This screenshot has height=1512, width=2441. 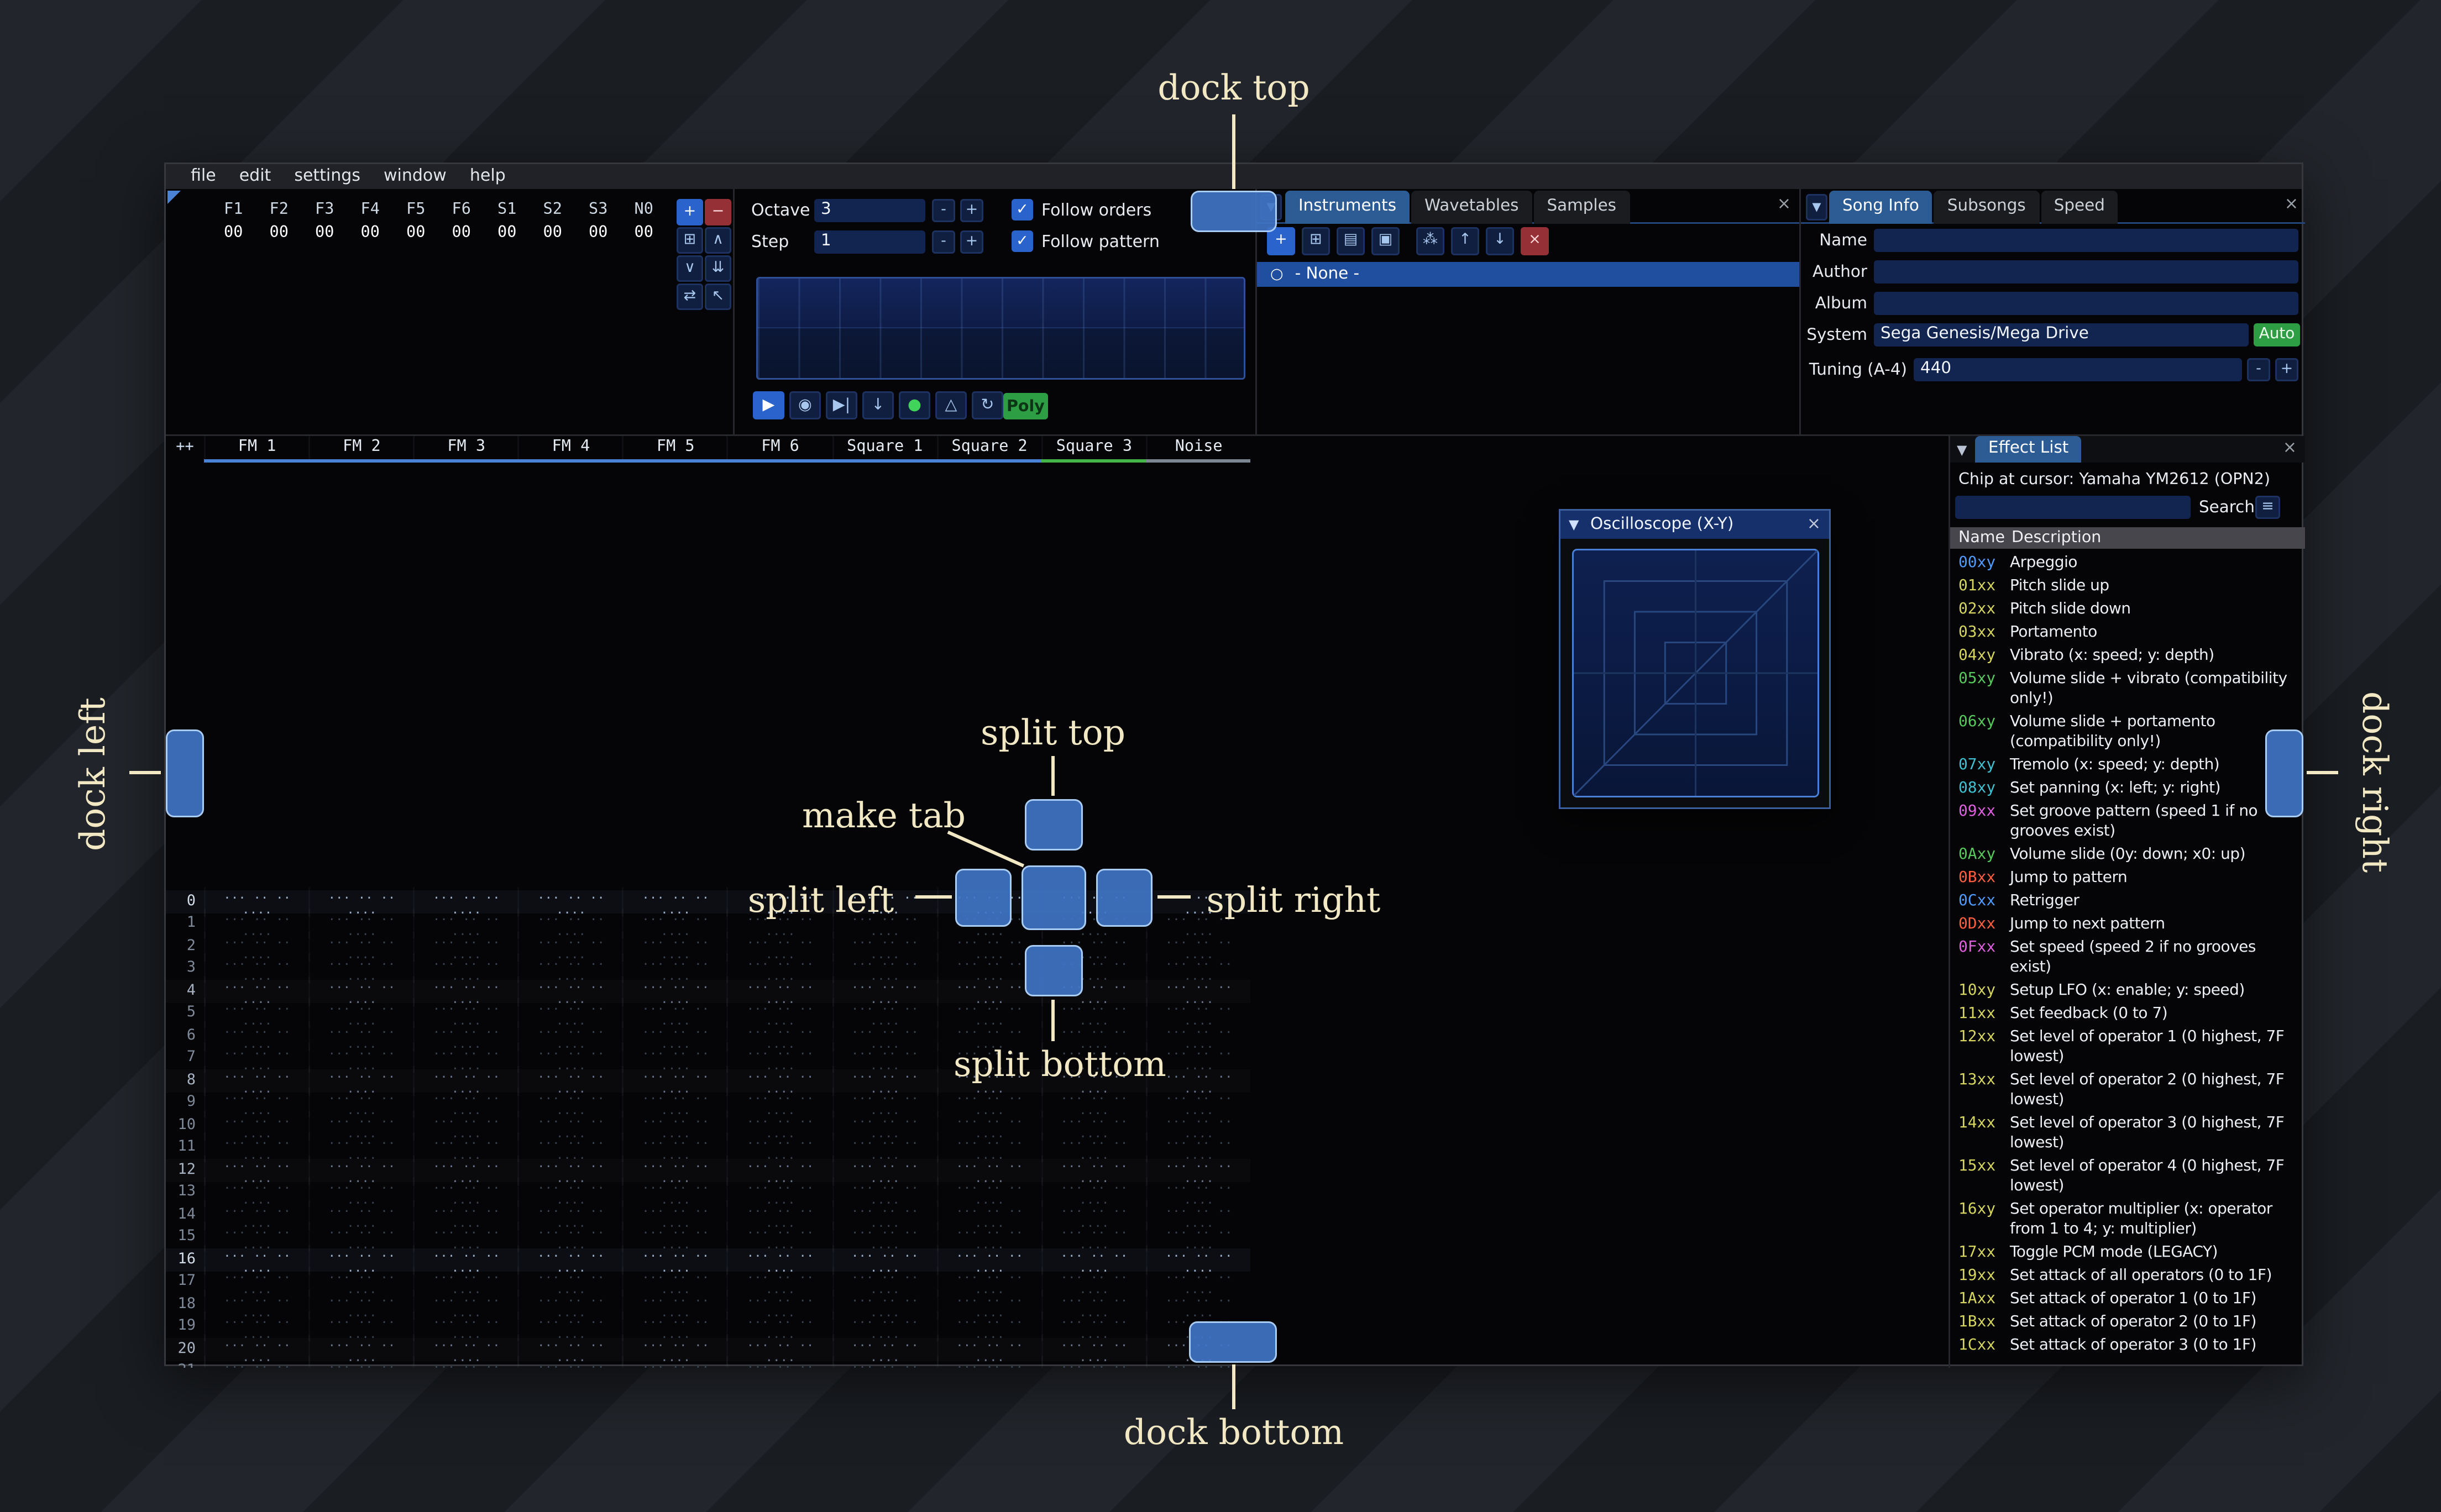 I want to click on effect-search-input, so click(x=2073, y=508).